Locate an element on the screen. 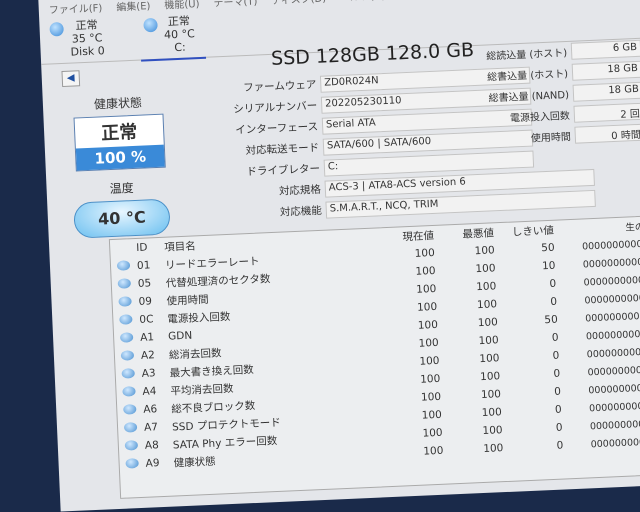 Image resolution: width=640 pixels, height=512 pixels. smart-cell: A4 is located at coordinates (149, 391).